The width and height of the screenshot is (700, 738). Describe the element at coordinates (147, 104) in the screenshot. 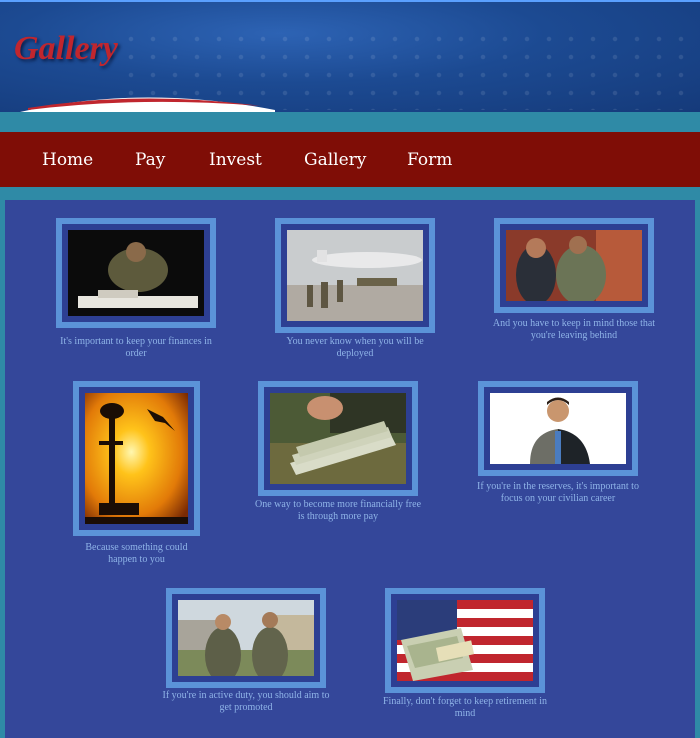

I see `flag-swoosh` at that location.